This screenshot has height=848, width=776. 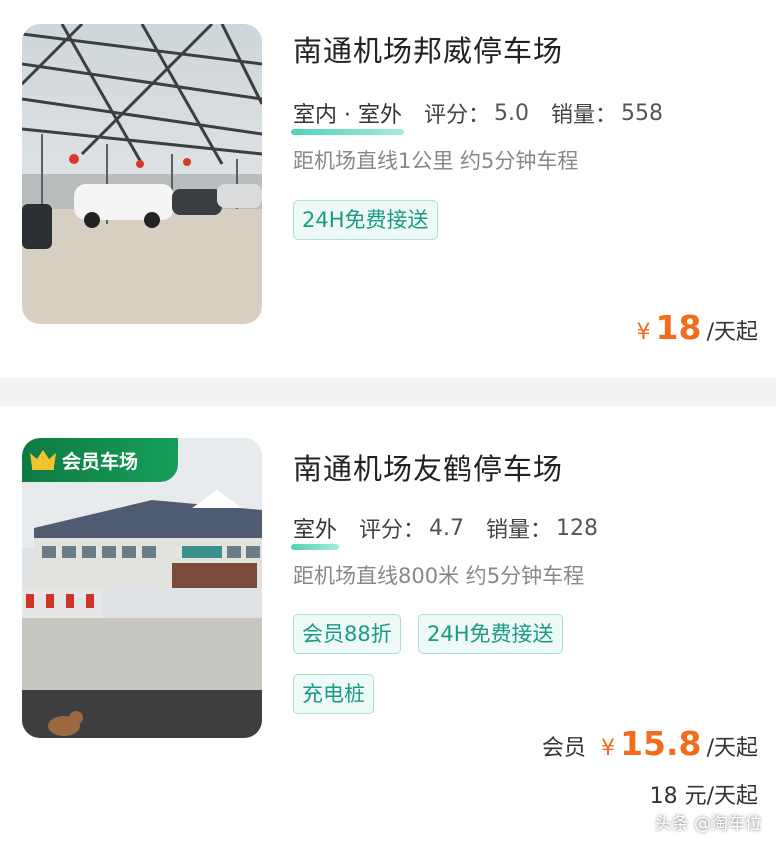 What do you see at coordinates (661, 743) in the screenshot?
I see `member-price-value: 15.8` at bounding box center [661, 743].